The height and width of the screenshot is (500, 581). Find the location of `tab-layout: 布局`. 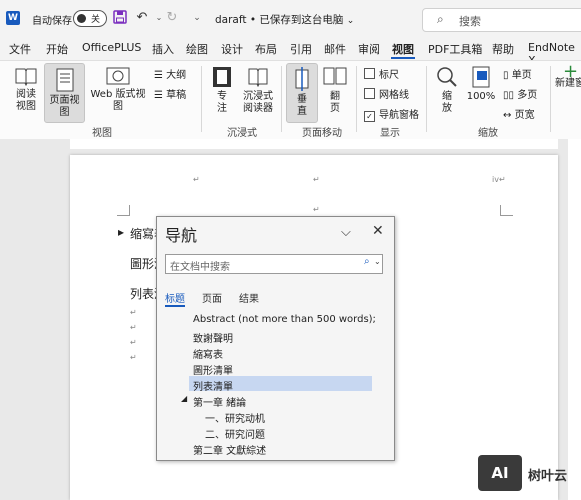

tab-layout: 布局 is located at coordinates (266, 49).